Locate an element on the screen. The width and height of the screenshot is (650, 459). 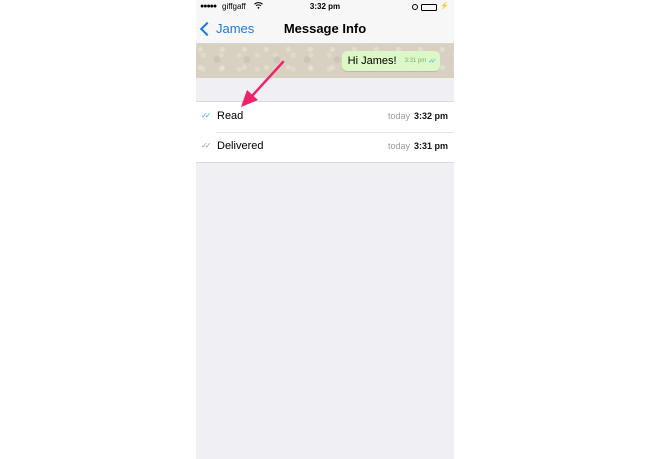
receipt-timestamp: today 3:31 pm is located at coordinates (418, 146).